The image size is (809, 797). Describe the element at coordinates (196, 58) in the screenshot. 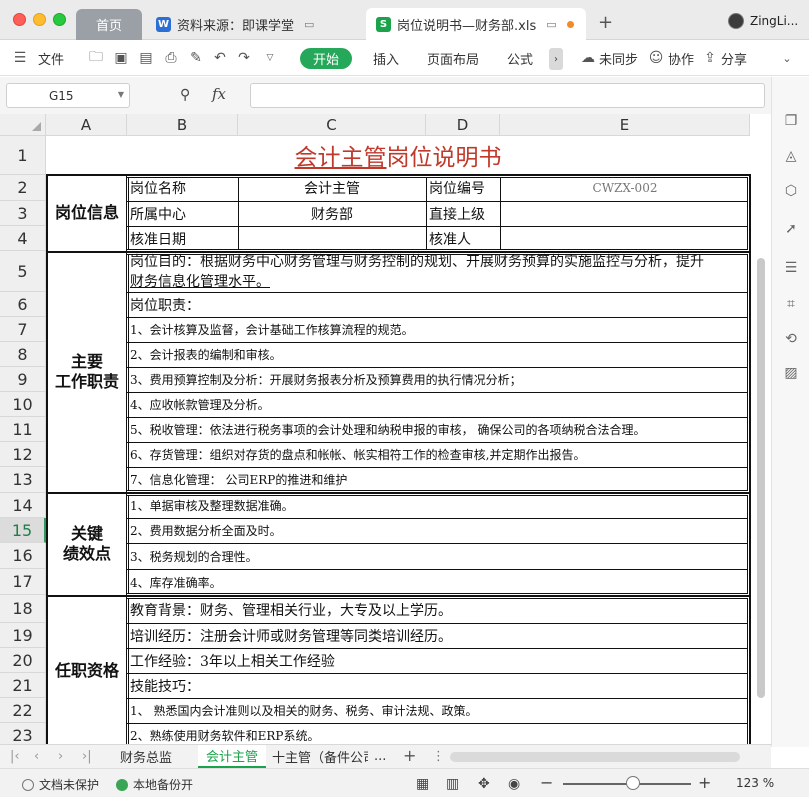

I see `format-painter-icon: ✎` at that location.